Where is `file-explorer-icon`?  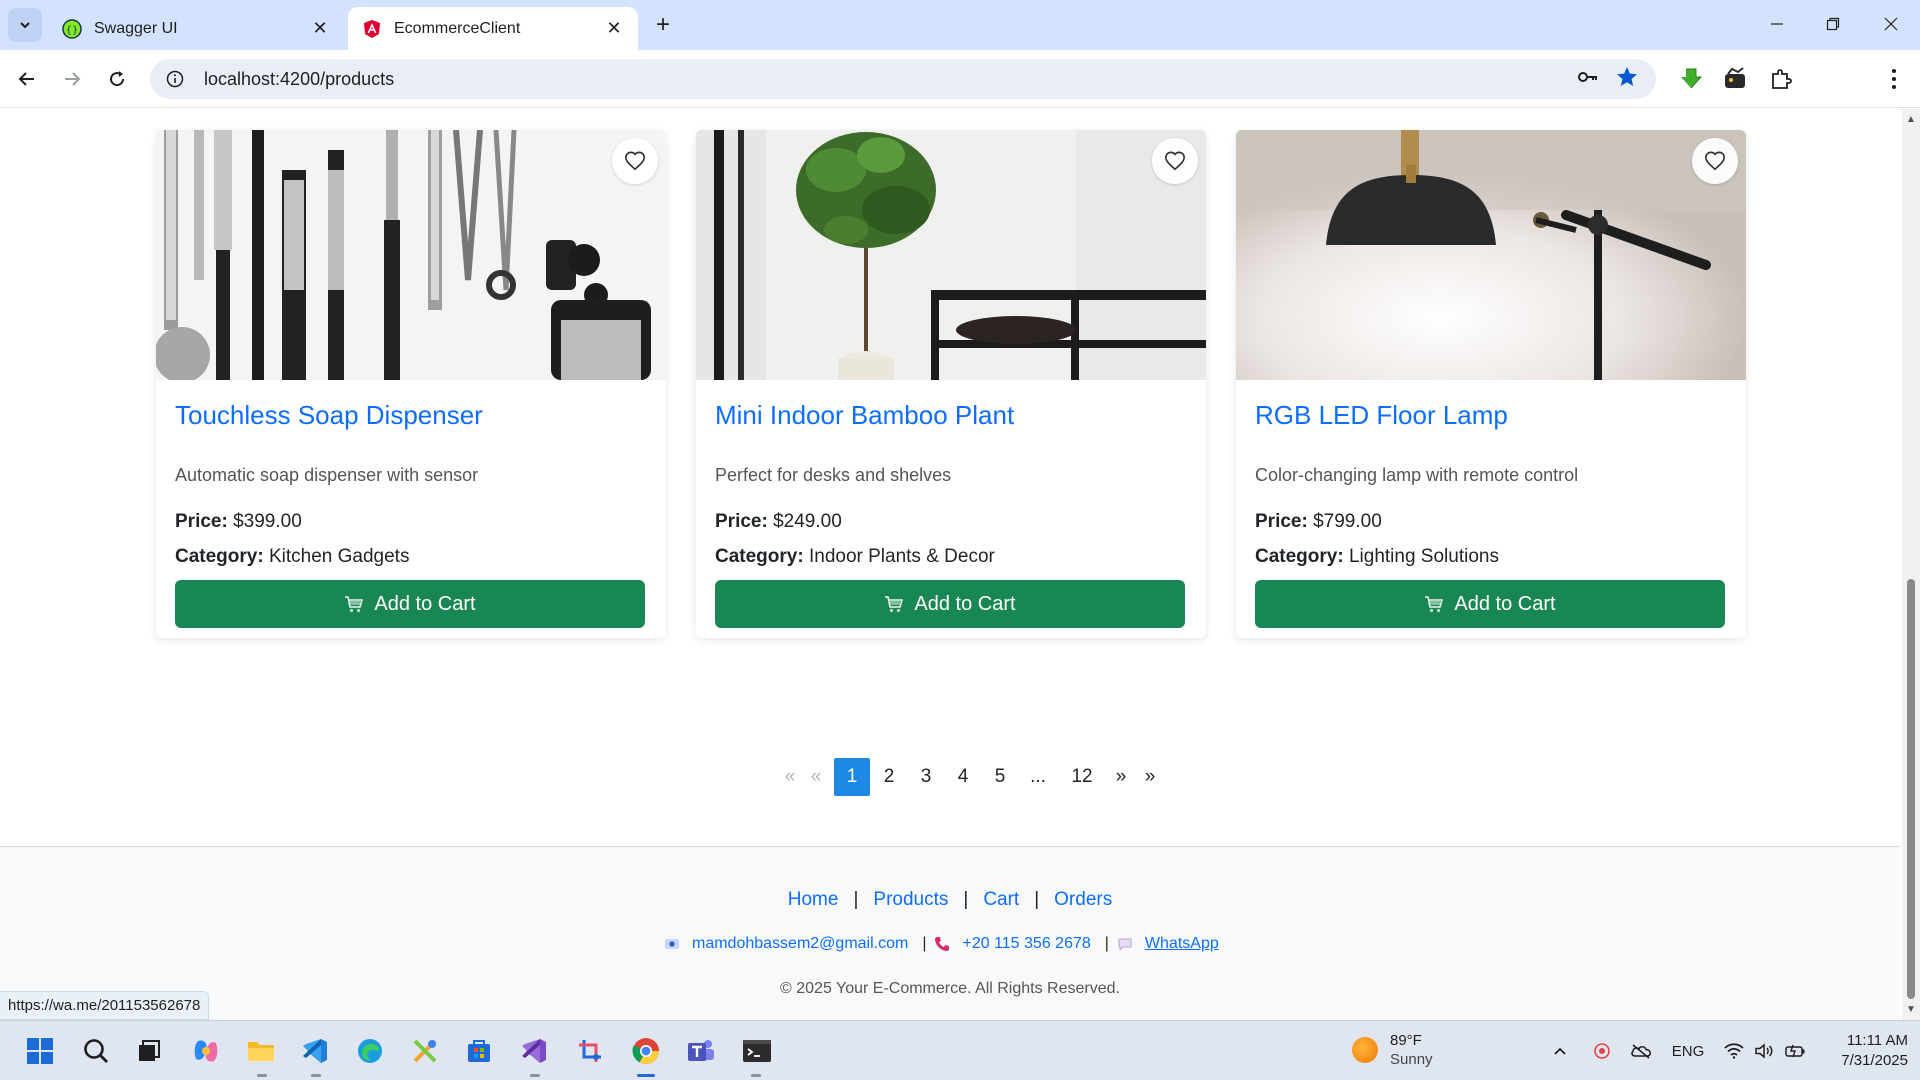
file-explorer-icon is located at coordinates (261, 1051).